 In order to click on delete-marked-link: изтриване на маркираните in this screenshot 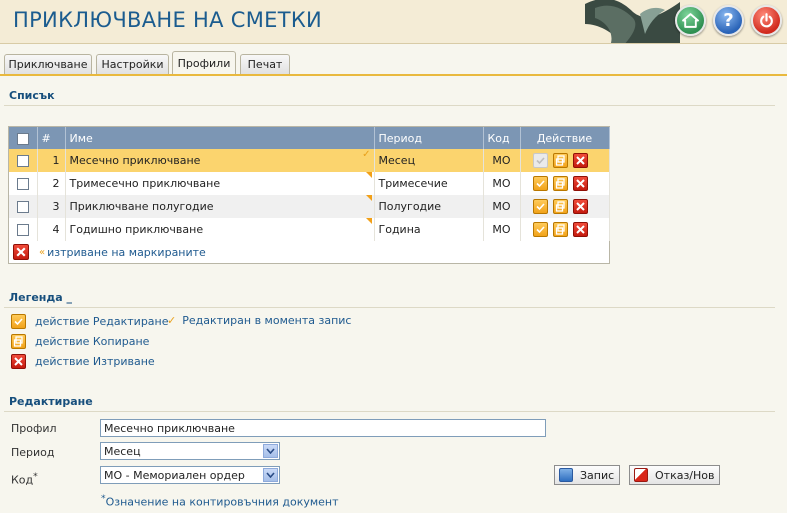, I will do `click(126, 252)`.